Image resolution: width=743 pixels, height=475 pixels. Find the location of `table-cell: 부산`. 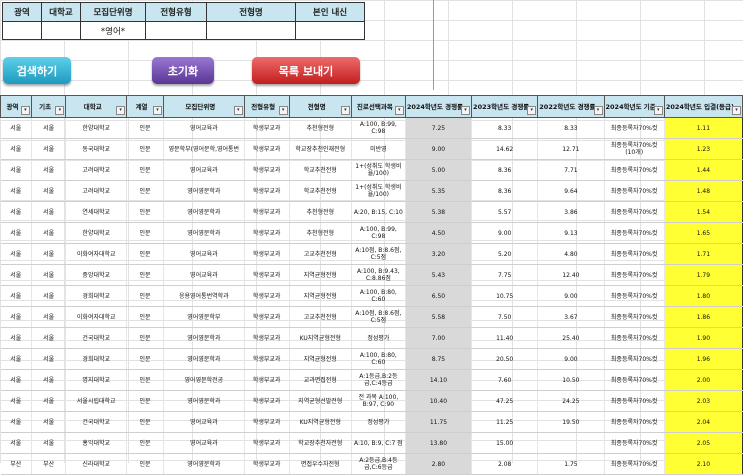

table-cell: 부산 is located at coordinates (49, 464).